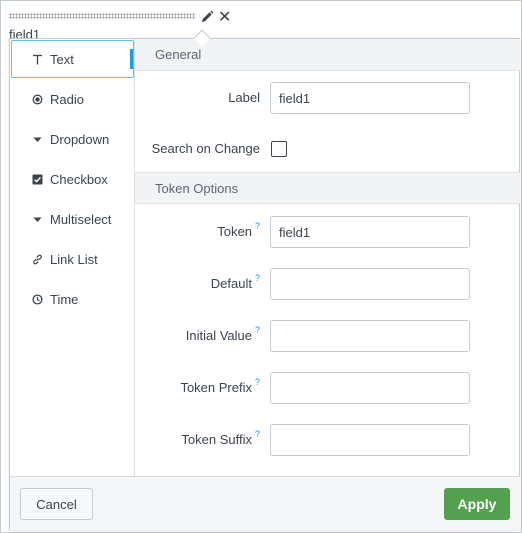 The width and height of the screenshot is (522, 533). Describe the element at coordinates (370, 98) in the screenshot. I see `label-input` at that location.